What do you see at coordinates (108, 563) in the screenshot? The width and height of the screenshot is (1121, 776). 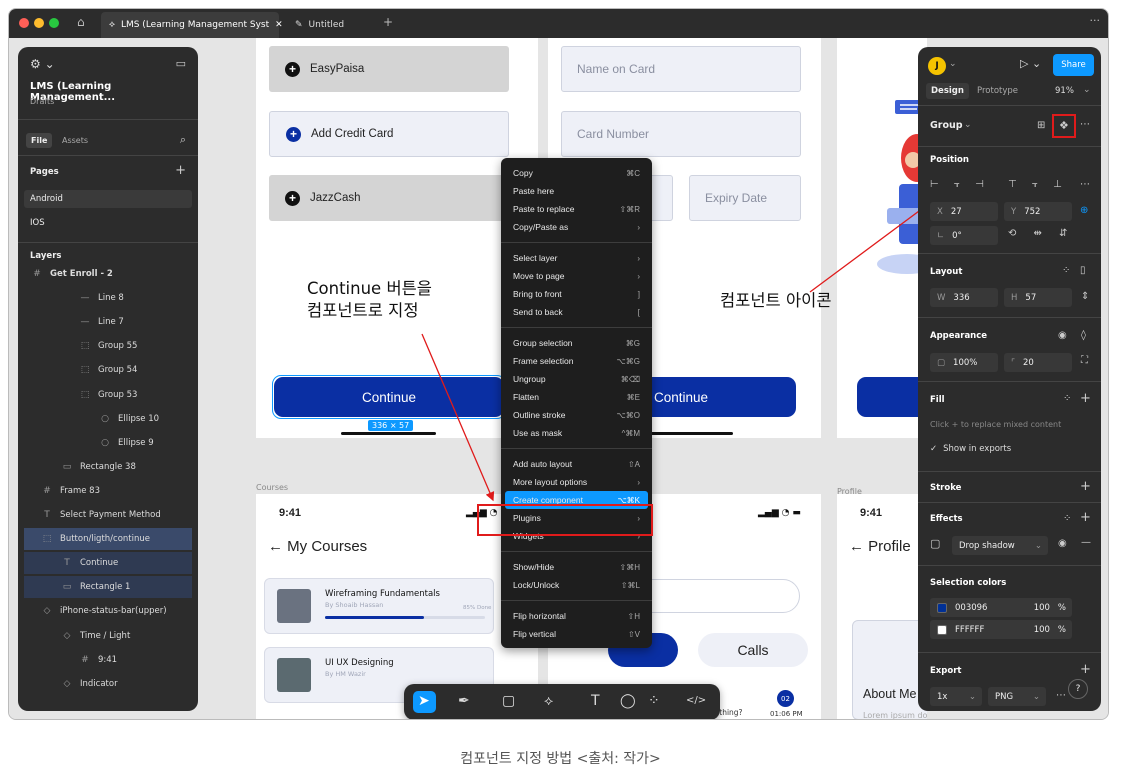 I see `layer-row: T Continue` at bounding box center [108, 563].